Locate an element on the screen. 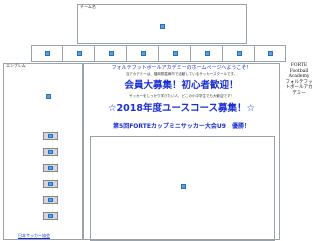  sidebar-link-4-icon is located at coordinates (50, 184).